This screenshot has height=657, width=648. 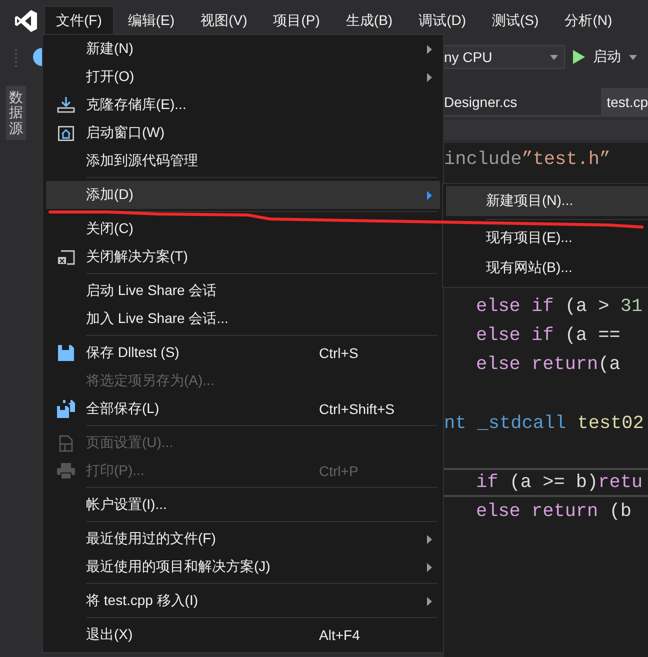 I want to click on menu-bar-item: 编辑(E), so click(x=151, y=21).